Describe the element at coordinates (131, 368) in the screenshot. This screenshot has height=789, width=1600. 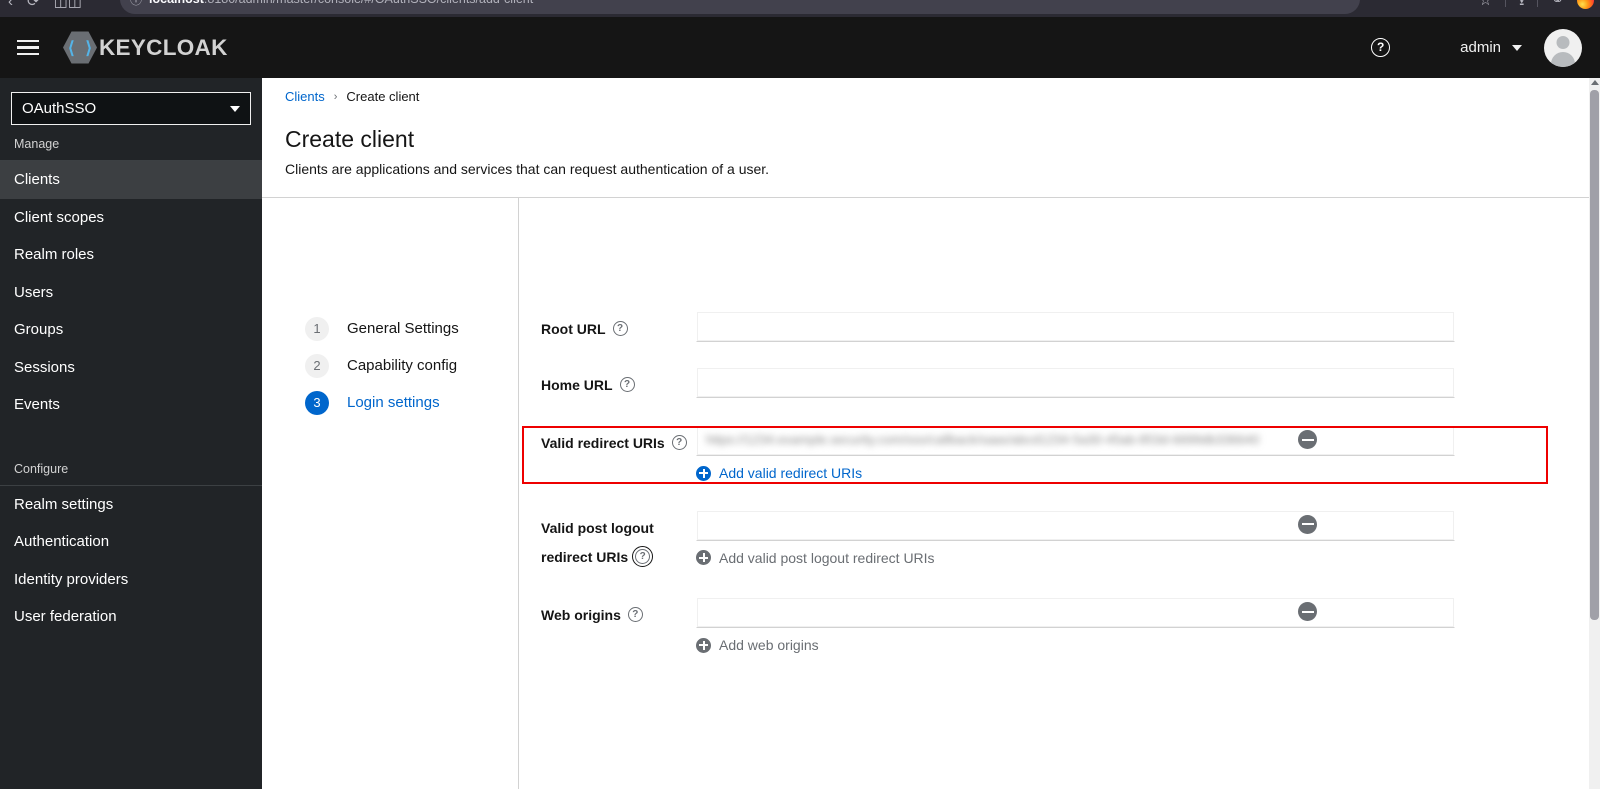
I see `sidebar-item-sessions: Sessions` at that location.